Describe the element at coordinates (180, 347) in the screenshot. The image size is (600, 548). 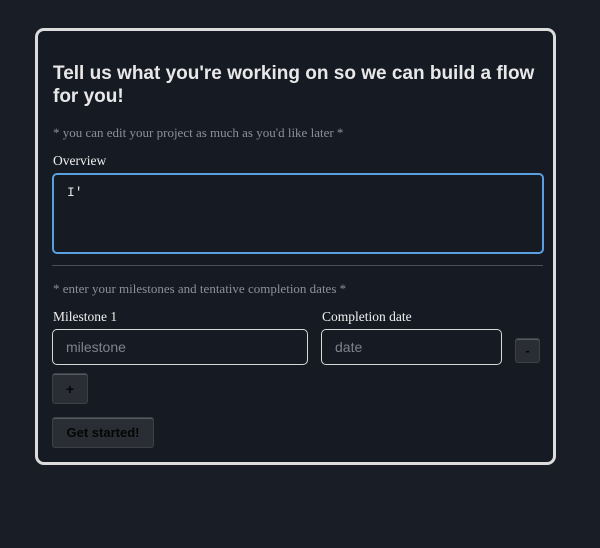
I see `milestone-input` at that location.